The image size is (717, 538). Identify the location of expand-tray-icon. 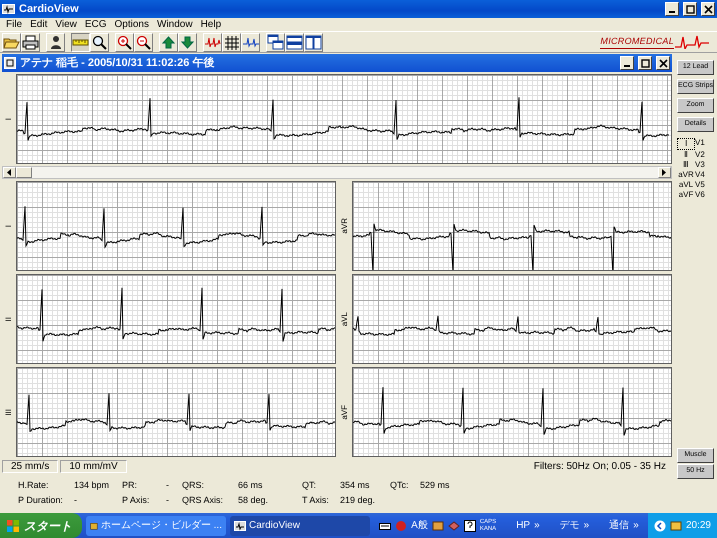
(660, 526).